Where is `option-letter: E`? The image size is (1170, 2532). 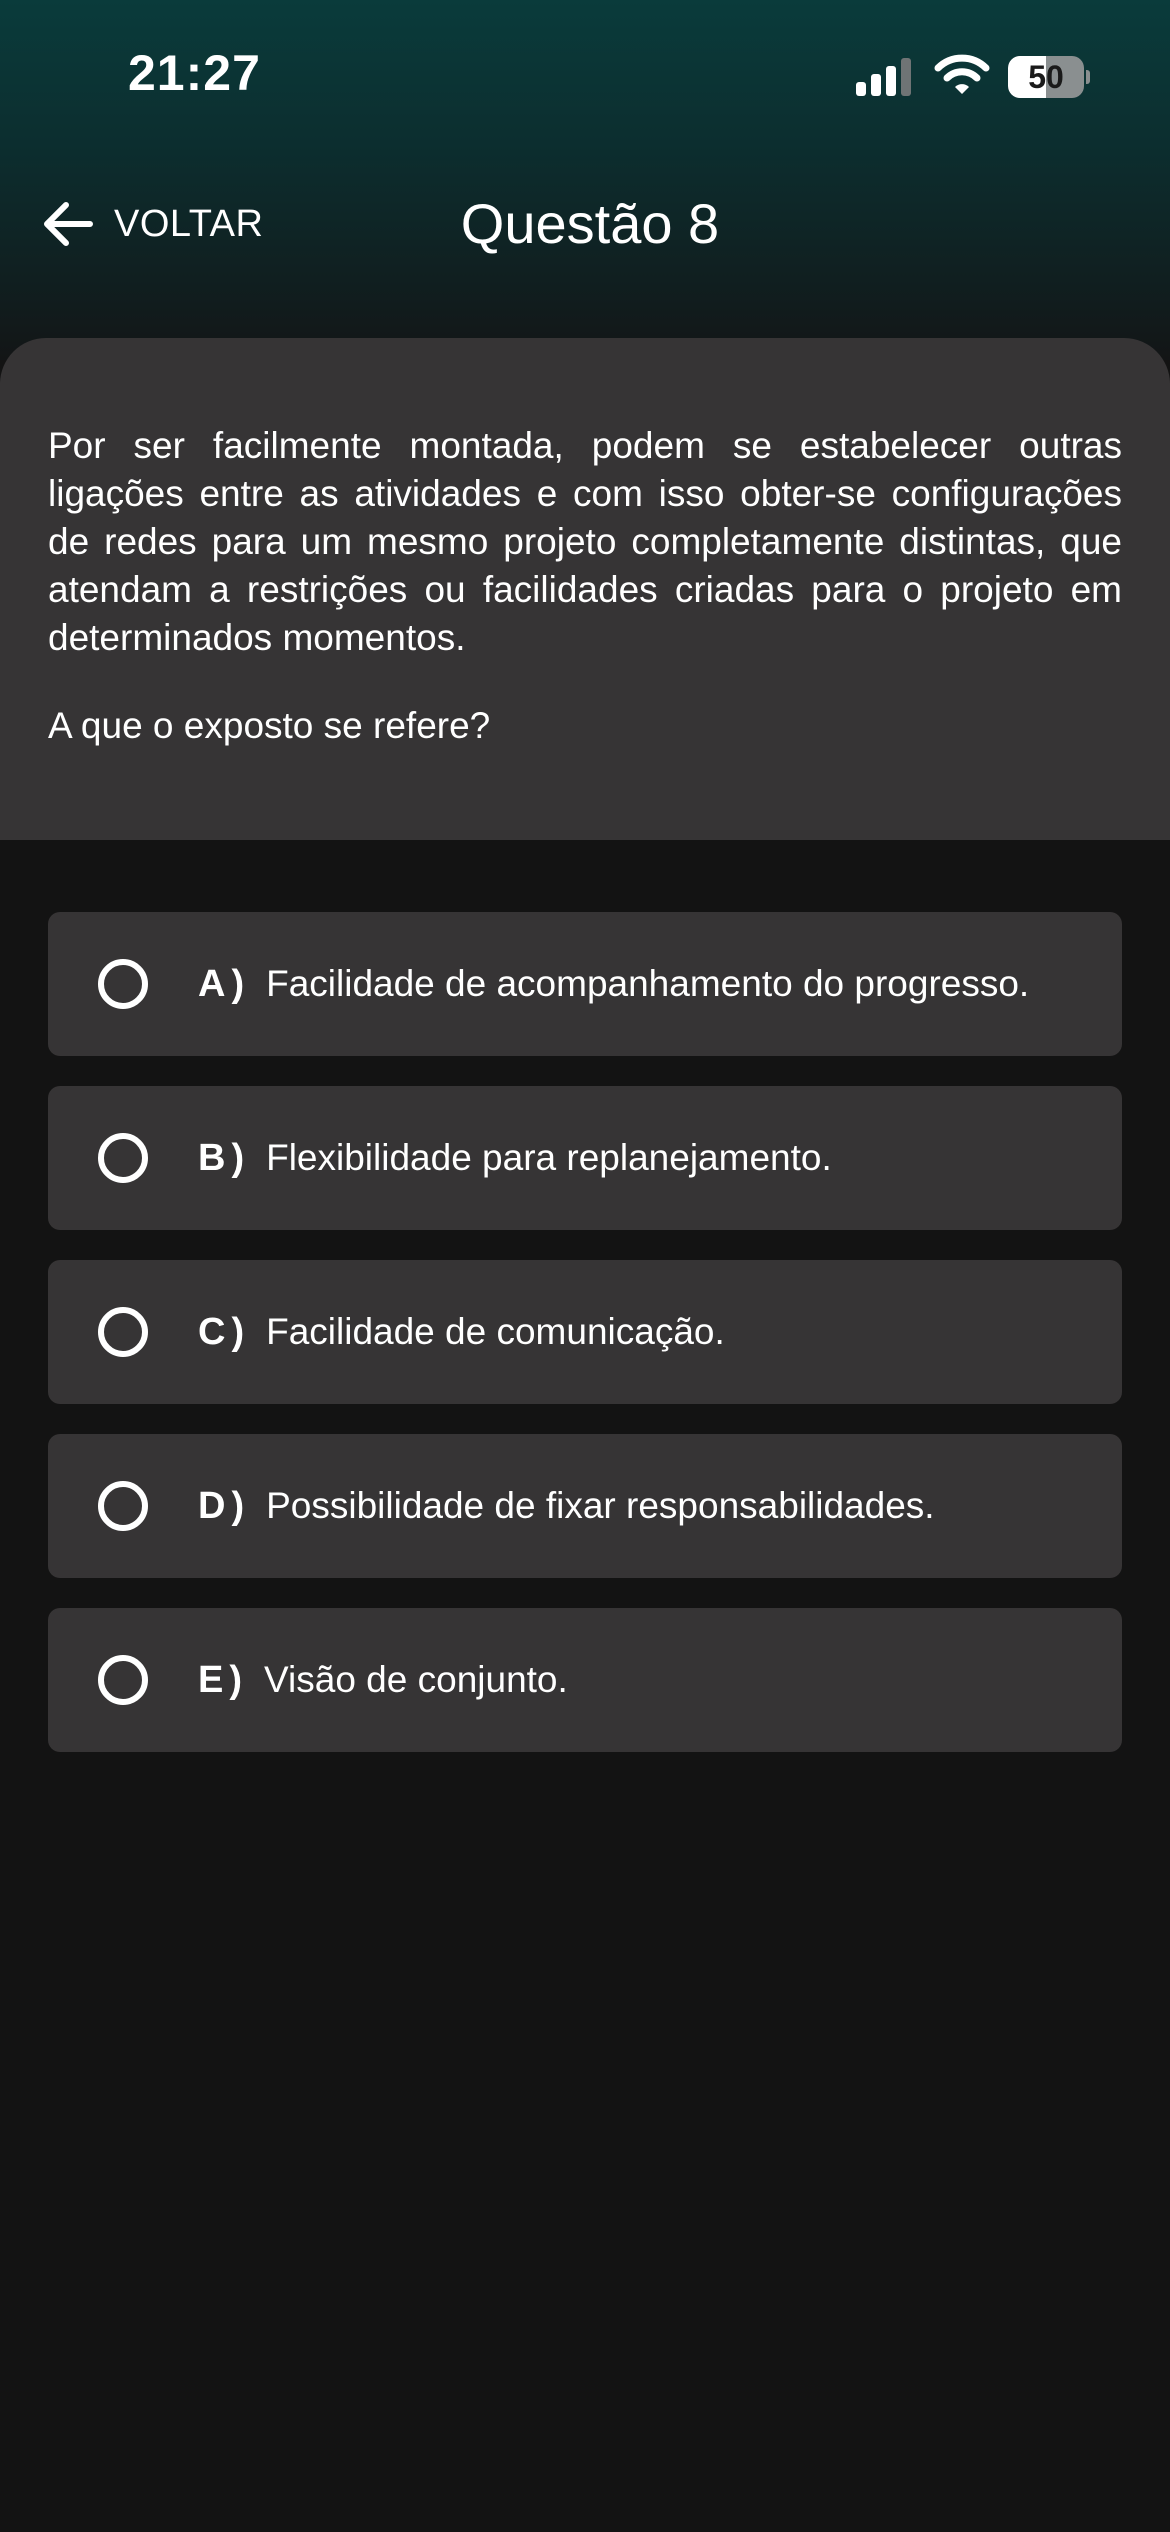
option-letter: E is located at coordinates (211, 1679).